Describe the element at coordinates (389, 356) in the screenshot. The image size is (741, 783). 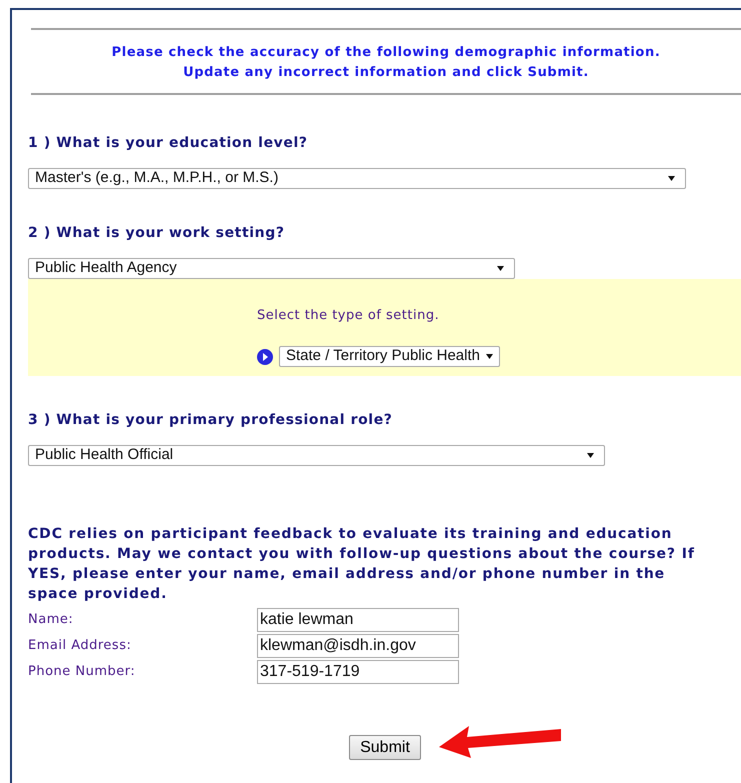
I see `dropdown: State / Territory Public Health` at that location.